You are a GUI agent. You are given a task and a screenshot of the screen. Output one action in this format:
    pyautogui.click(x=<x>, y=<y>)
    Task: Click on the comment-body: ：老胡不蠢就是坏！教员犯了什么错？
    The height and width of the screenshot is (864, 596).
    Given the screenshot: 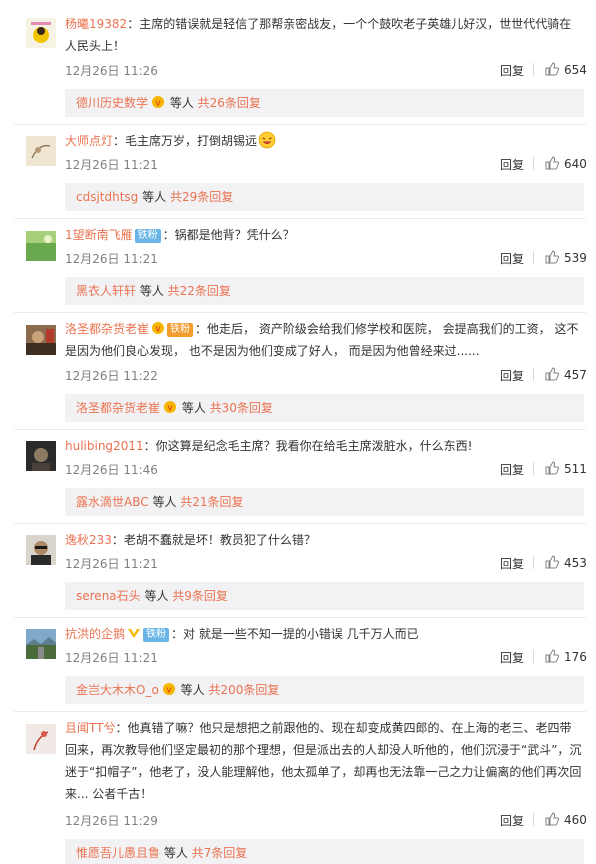 What is the action you would take?
    pyautogui.click(x=213, y=540)
    